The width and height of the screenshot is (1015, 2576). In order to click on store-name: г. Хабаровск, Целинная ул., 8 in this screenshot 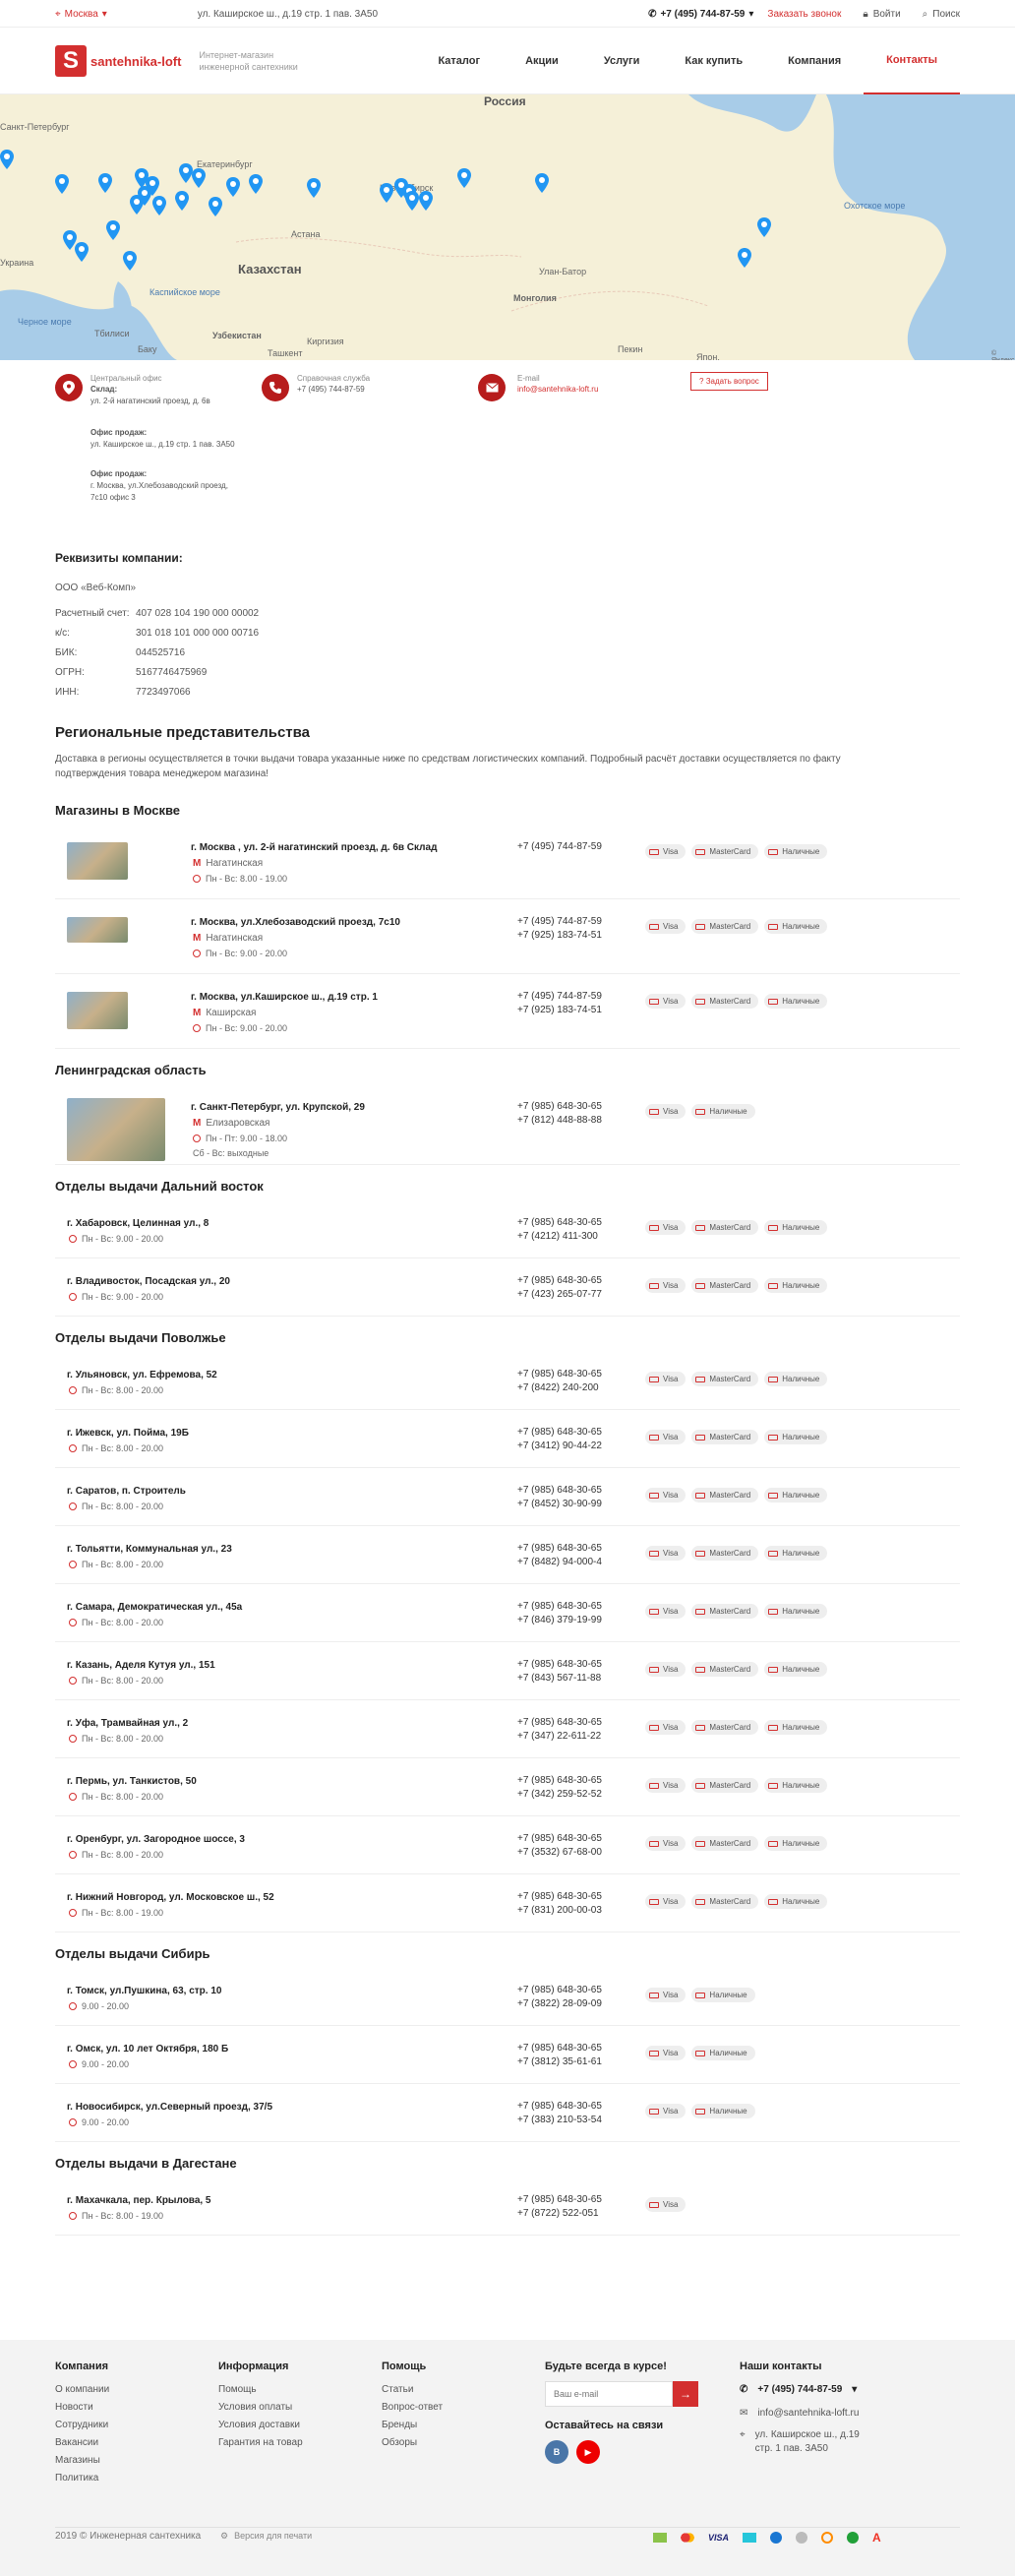, I will do `click(138, 1223)`.